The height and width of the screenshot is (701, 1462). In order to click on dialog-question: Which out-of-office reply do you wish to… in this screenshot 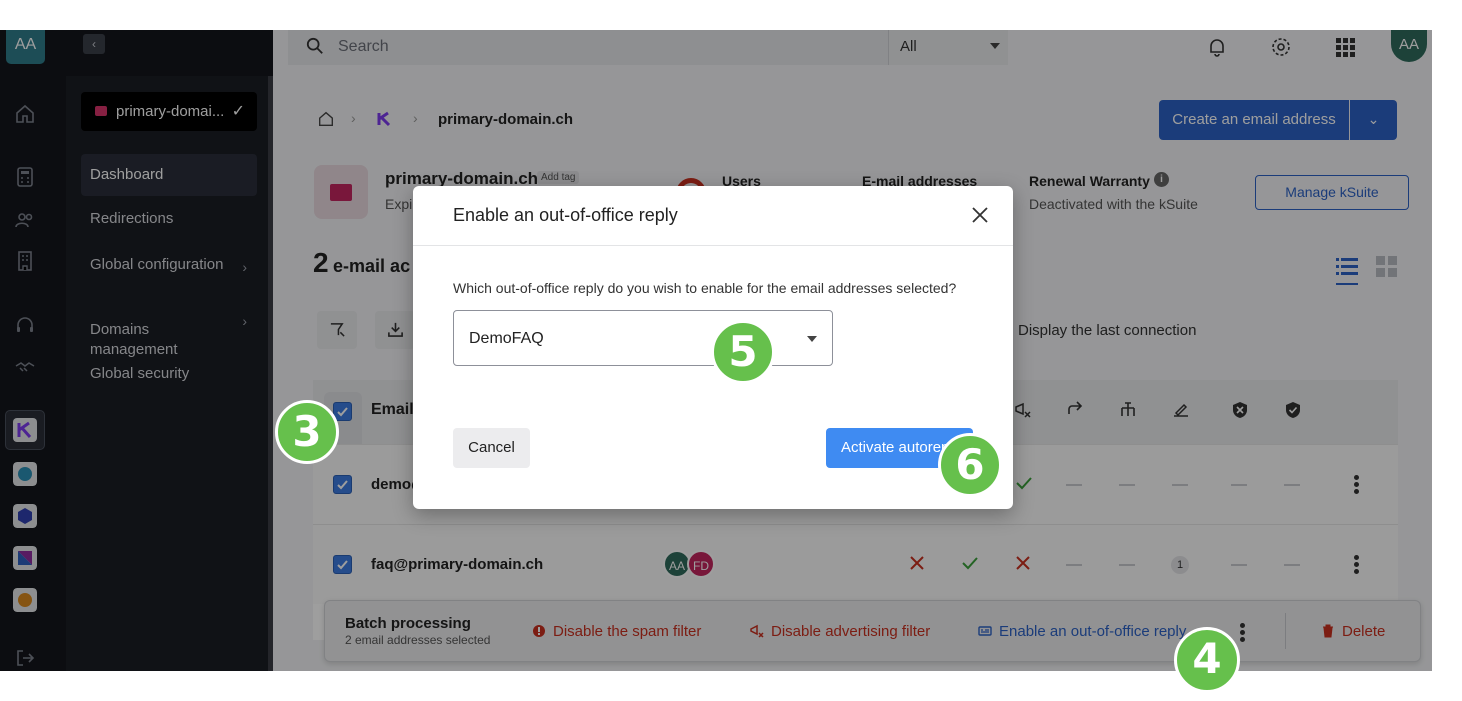, I will do `click(705, 288)`.